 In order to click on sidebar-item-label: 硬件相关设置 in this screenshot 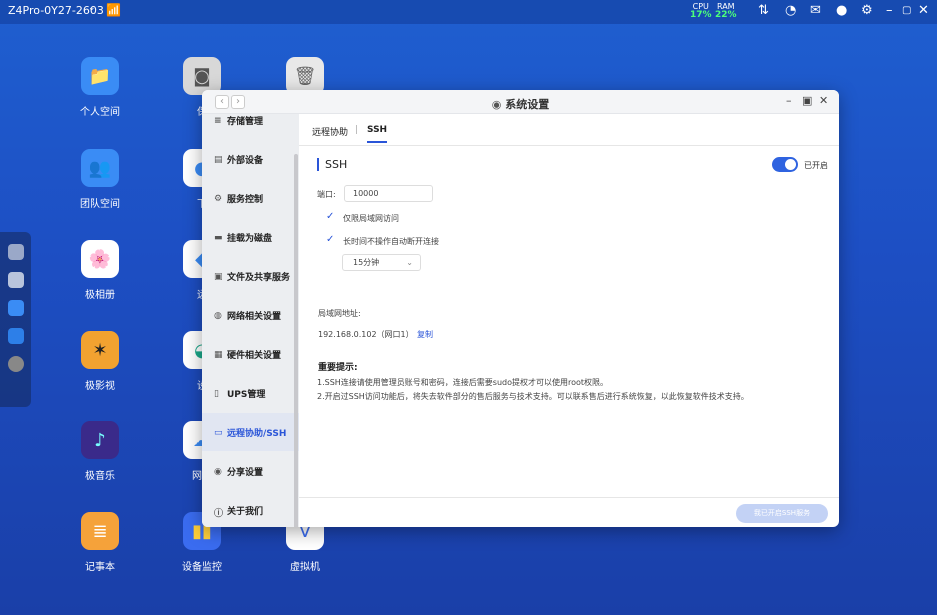, I will do `click(254, 355)`.